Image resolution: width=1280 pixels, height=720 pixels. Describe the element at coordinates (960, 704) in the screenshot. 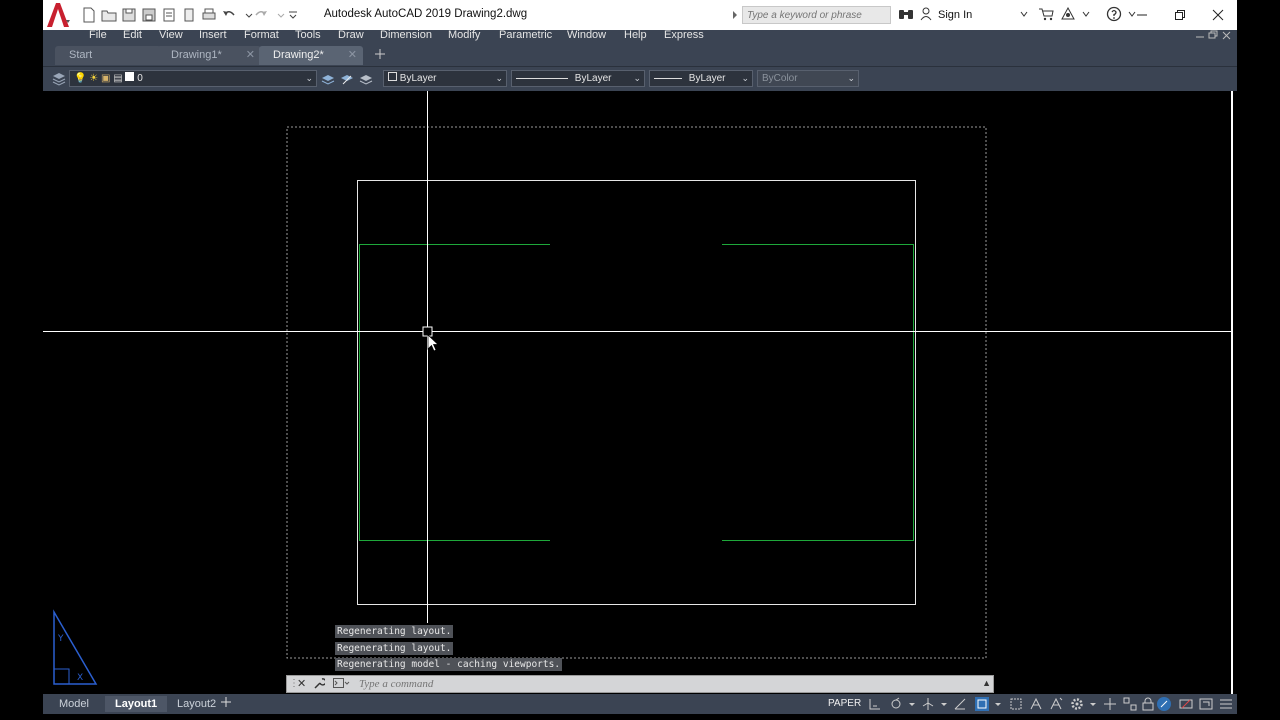

I see `isodraft-icon` at that location.